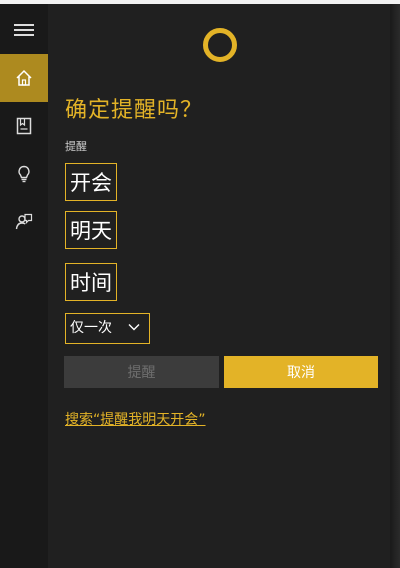  I want to click on lightbulb-icon, so click(24, 174).